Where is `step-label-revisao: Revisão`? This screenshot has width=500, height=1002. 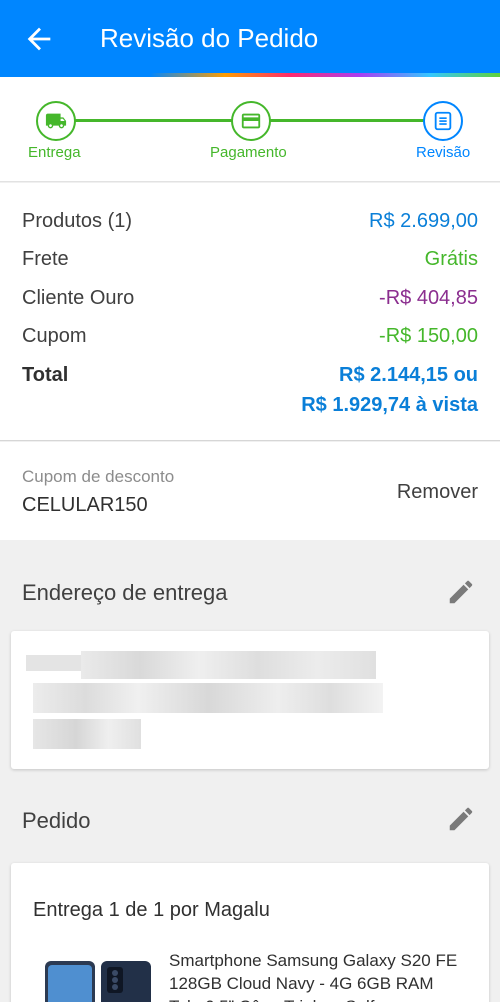 step-label-revisao: Revisão is located at coordinates (443, 152).